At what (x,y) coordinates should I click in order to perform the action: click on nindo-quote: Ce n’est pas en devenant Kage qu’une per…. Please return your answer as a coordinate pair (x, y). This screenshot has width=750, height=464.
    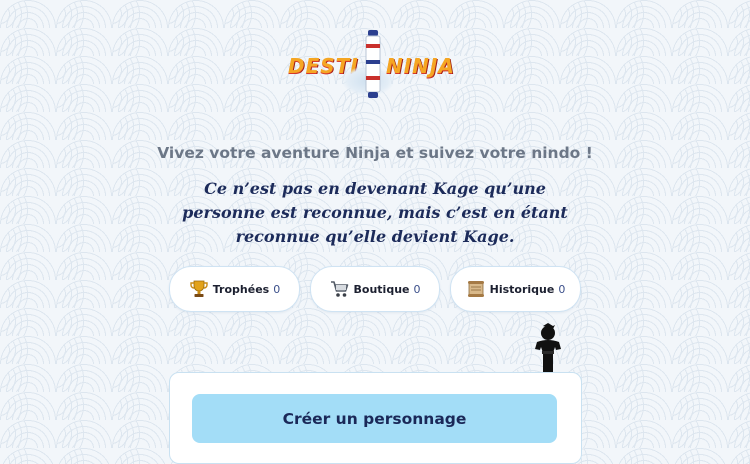
    Looking at the image, I should click on (375, 212).